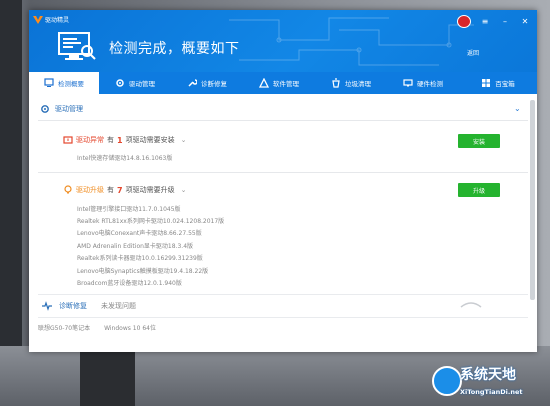 The height and width of the screenshot is (406, 550). I want to click on return-link: 返回, so click(473, 52).